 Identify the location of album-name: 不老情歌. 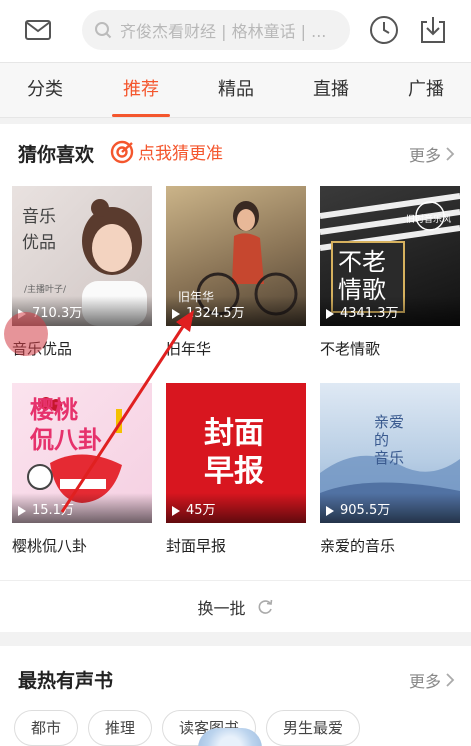
(350, 349).